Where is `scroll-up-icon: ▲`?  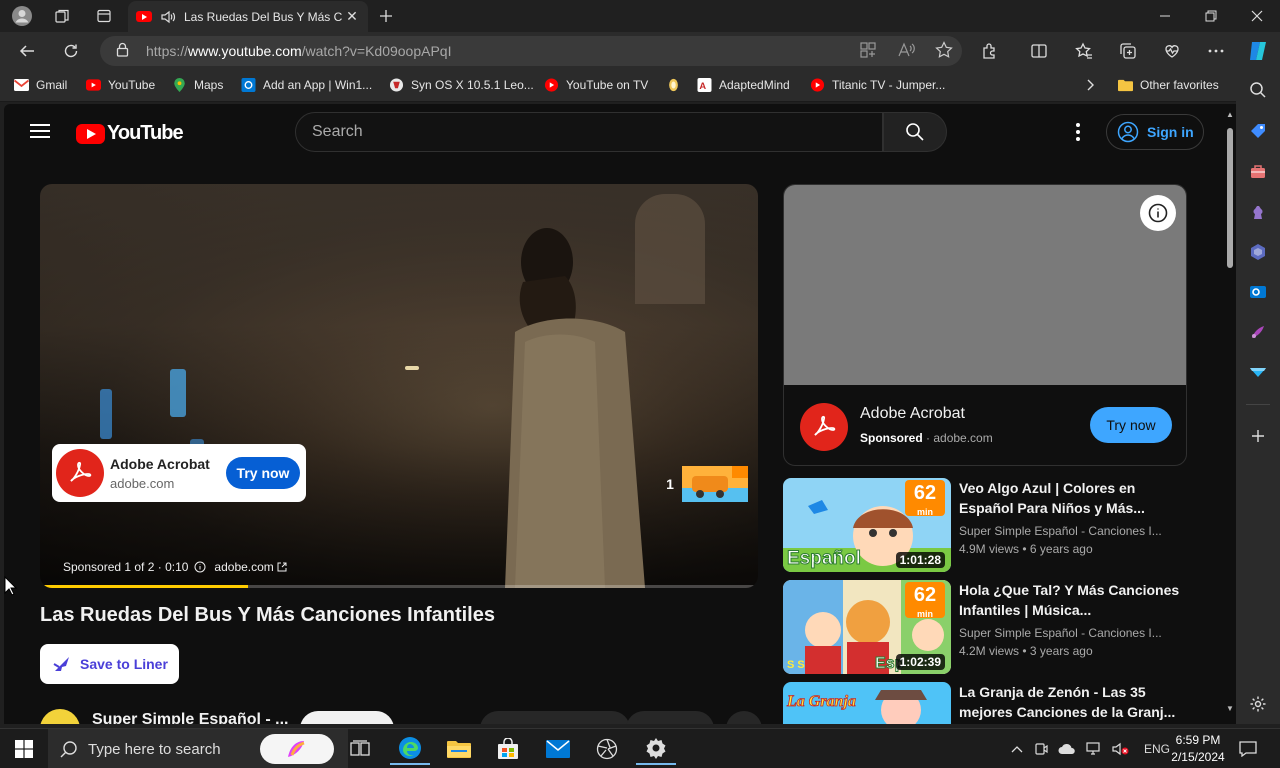
scroll-up-icon: ▲ is located at coordinates (1230, 114).